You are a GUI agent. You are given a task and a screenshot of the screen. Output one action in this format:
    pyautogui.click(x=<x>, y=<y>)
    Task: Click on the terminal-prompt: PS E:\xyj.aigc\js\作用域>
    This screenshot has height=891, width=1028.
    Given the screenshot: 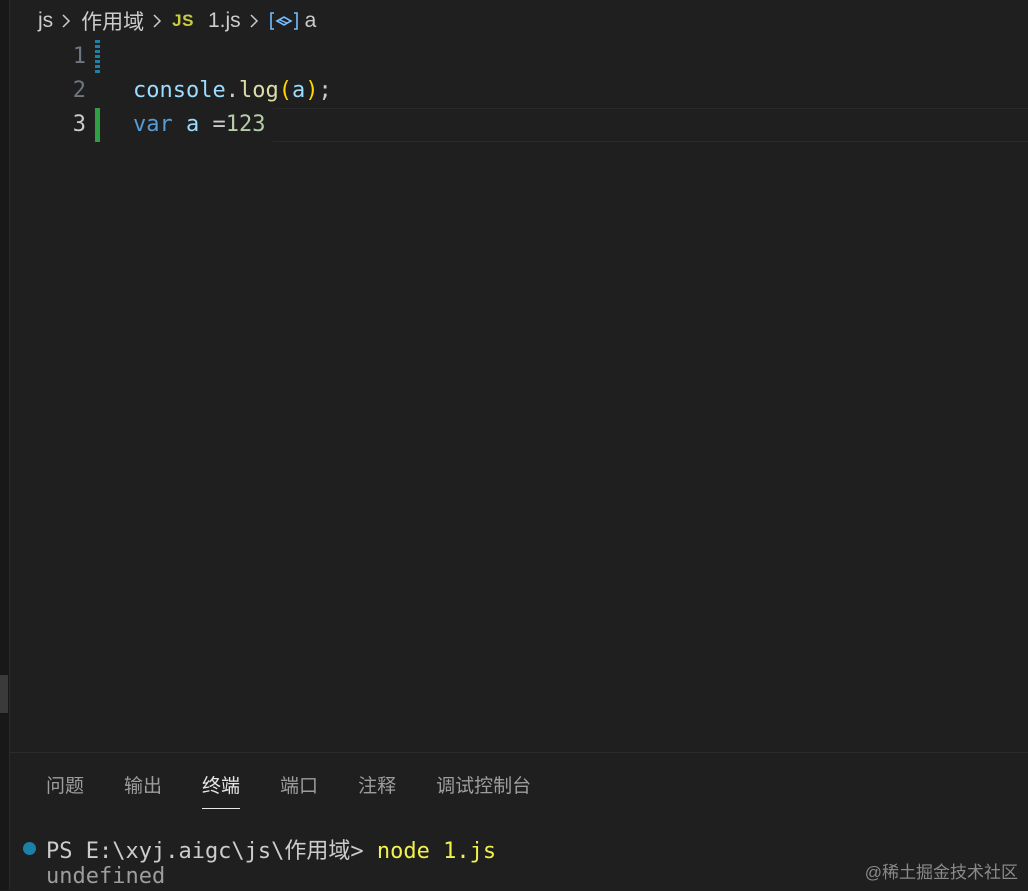 What is the action you would take?
    pyautogui.click(x=211, y=851)
    